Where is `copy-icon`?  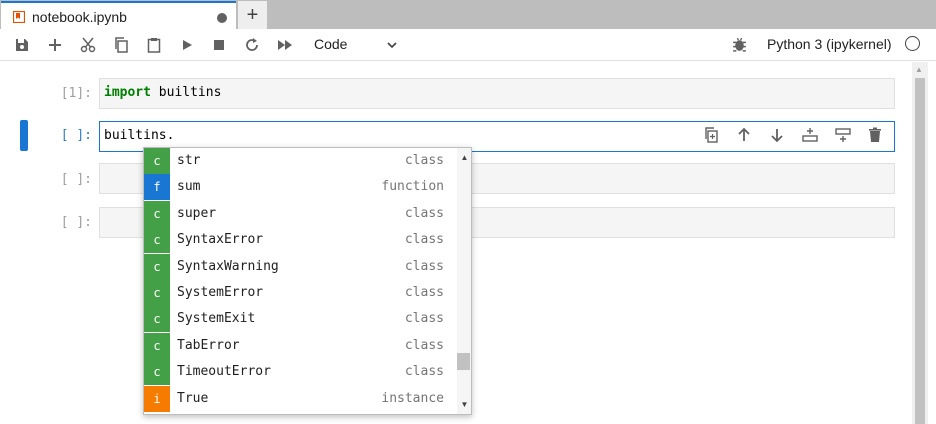
copy-icon is located at coordinates (121, 45).